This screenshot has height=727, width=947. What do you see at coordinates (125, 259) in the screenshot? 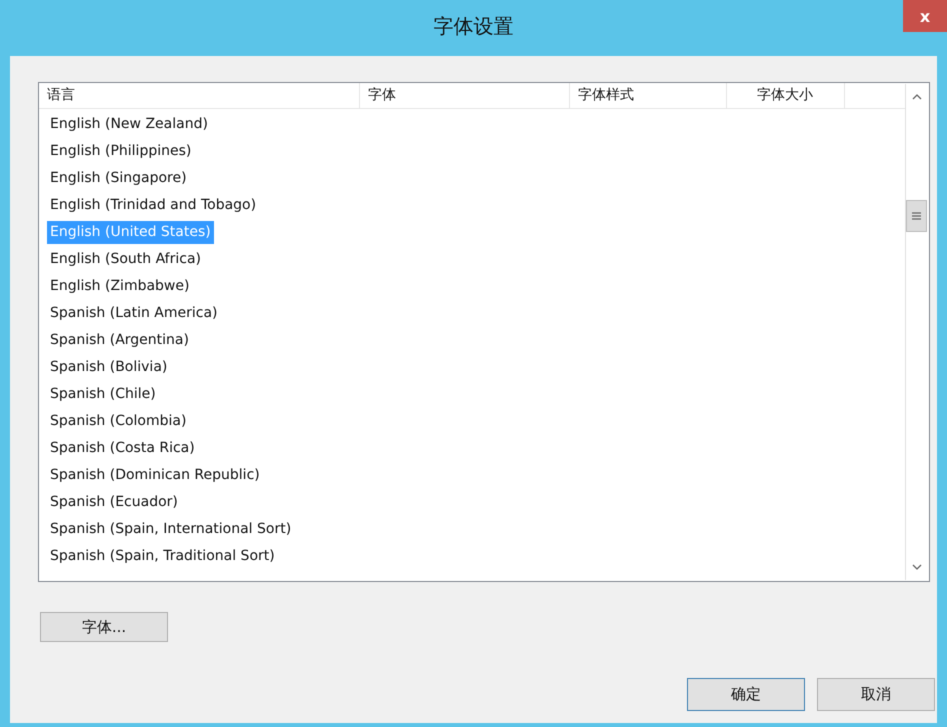
I see `list-item: English (South Africa)` at bounding box center [125, 259].